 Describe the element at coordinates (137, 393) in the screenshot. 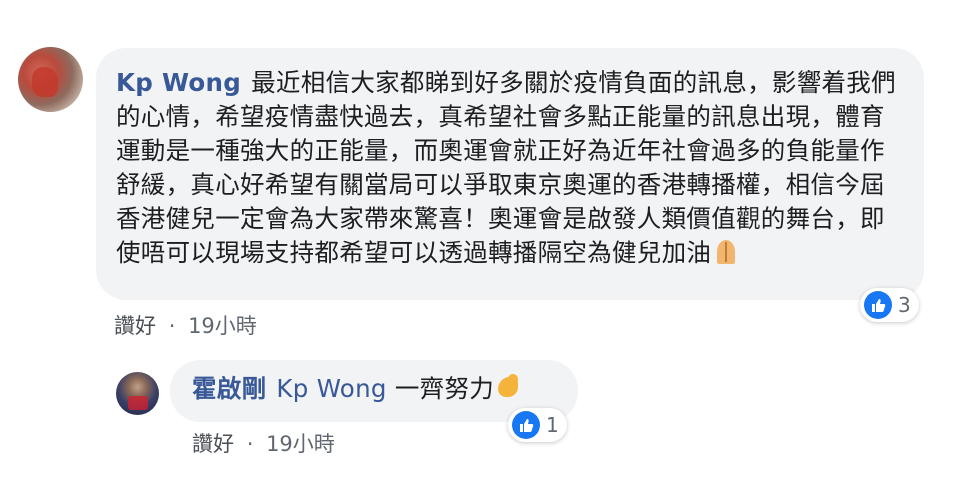

I see `reply-avatar` at that location.